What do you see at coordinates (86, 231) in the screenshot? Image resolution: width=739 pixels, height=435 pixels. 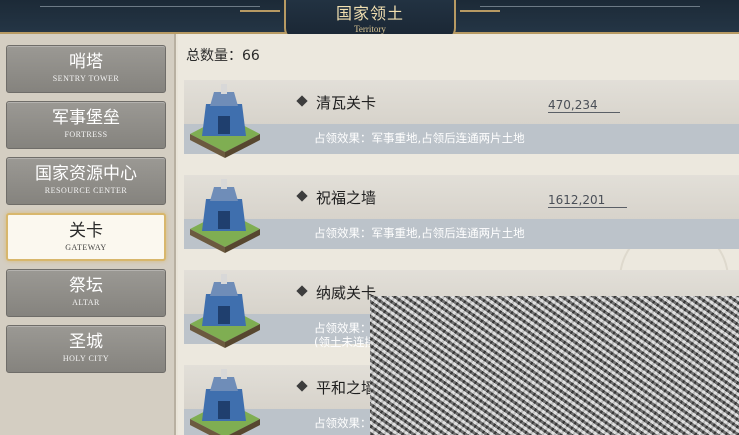 I see `tab-label: 关卡` at bounding box center [86, 231].